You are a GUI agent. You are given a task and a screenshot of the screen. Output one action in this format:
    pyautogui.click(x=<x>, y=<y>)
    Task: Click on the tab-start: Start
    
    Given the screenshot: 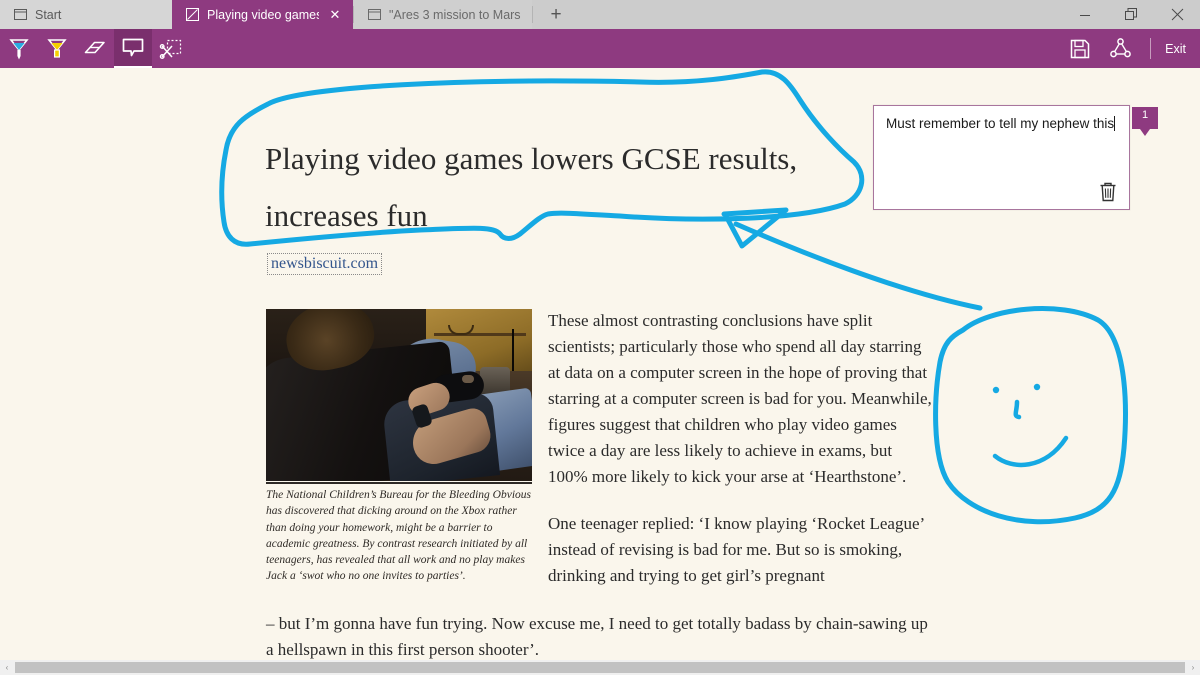 What is the action you would take?
    pyautogui.click(x=86, y=14)
    